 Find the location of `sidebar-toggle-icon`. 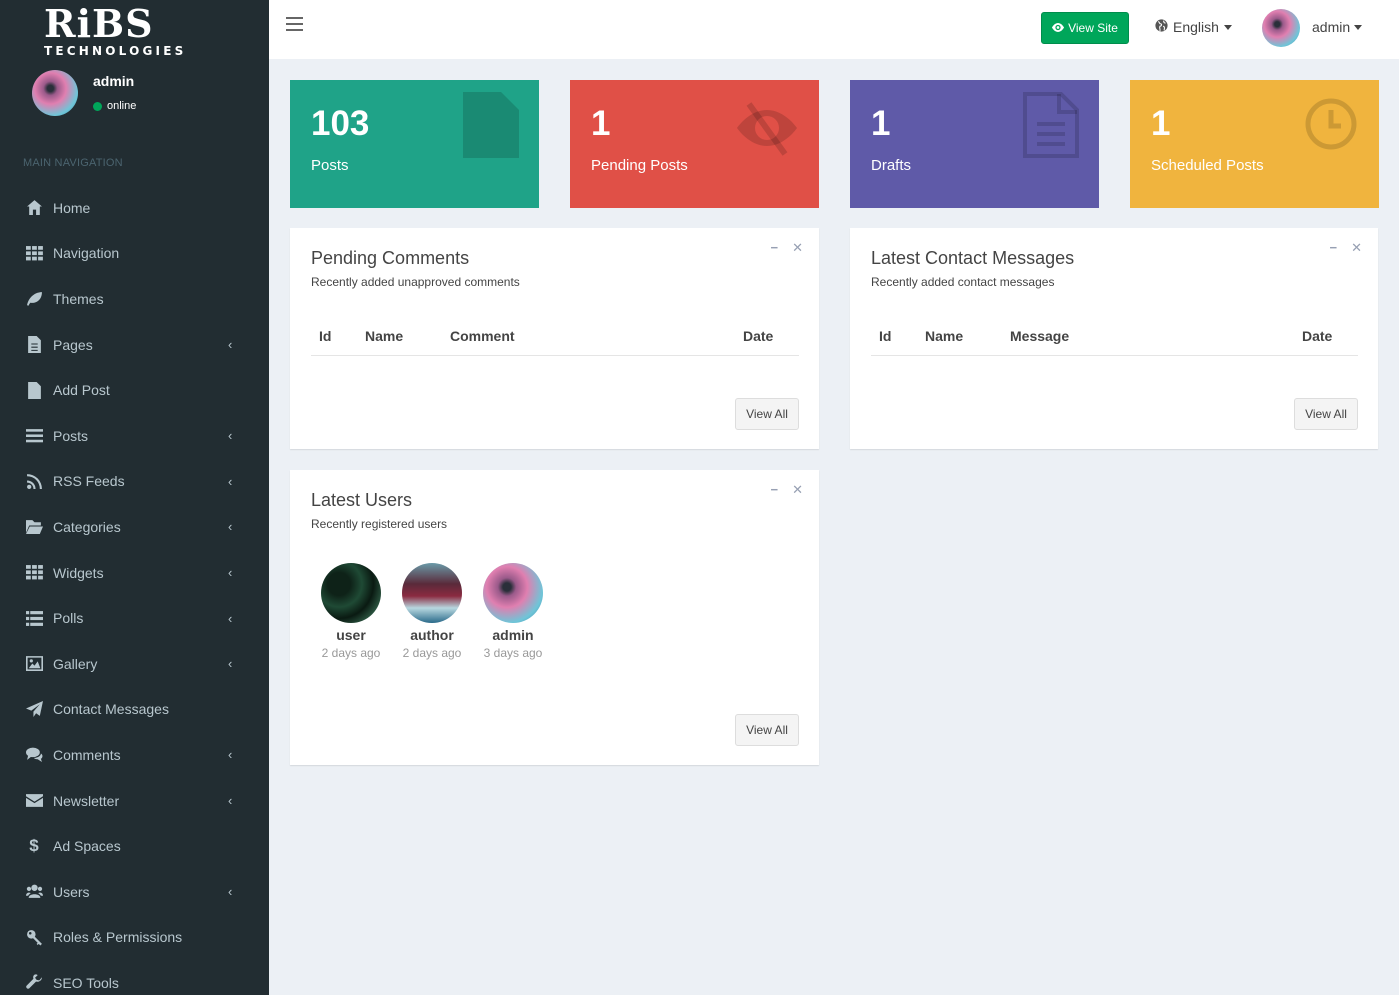

sidebar-toggle-icon is located at coordinates (294, 24).